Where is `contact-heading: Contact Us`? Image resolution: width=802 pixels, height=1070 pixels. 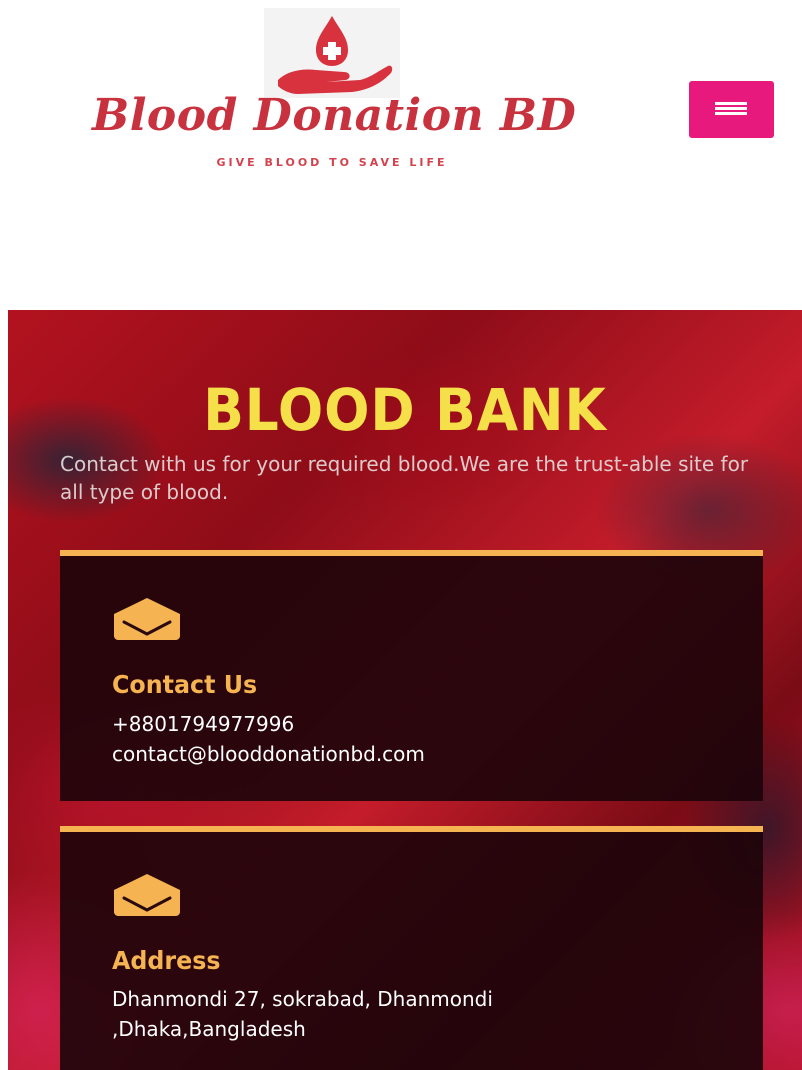 contact-heading: Contact Us is located at coordinates (185, 684).